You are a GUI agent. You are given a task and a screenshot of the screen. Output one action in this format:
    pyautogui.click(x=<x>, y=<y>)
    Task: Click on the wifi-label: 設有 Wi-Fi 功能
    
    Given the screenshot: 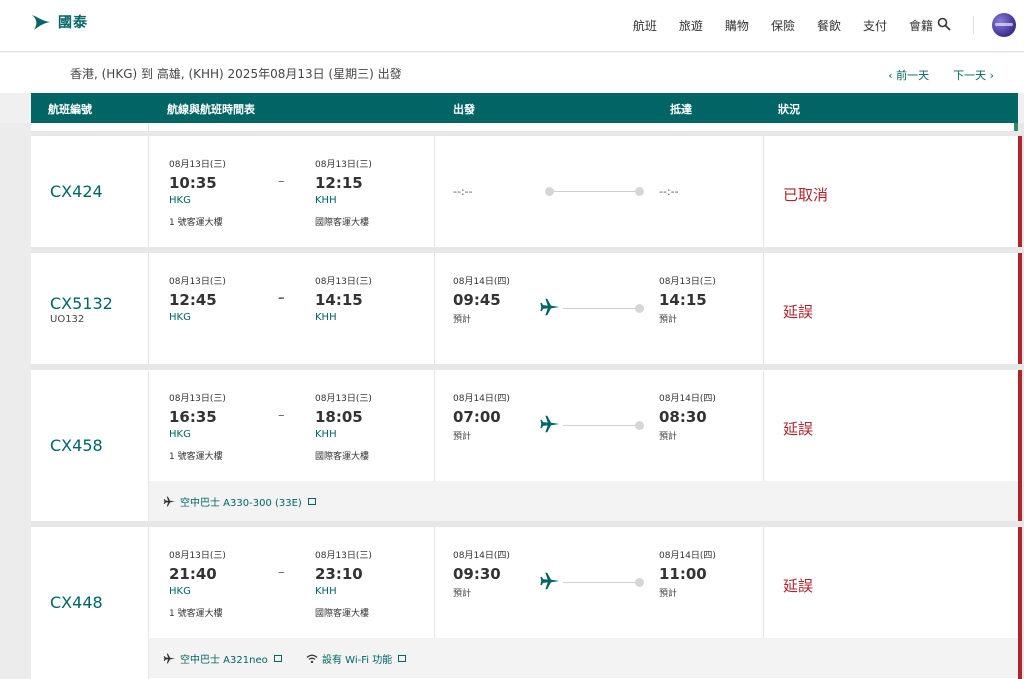 What is the action you would take?
    pyautogui.click(x=357, y=660)
    